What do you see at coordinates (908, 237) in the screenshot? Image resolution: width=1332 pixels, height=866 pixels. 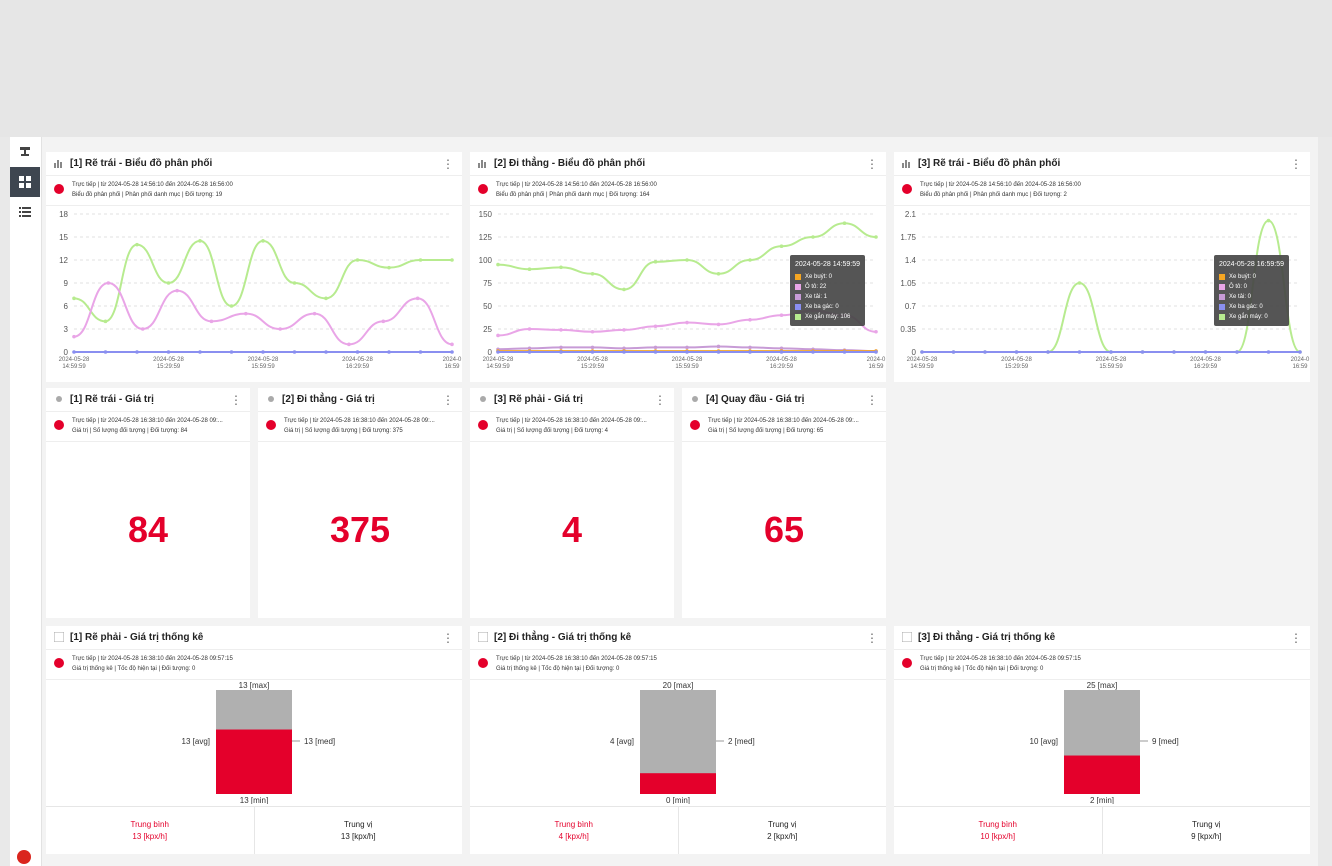 I see `y-tick-label: 1.75` at bounding box center [908, 237].